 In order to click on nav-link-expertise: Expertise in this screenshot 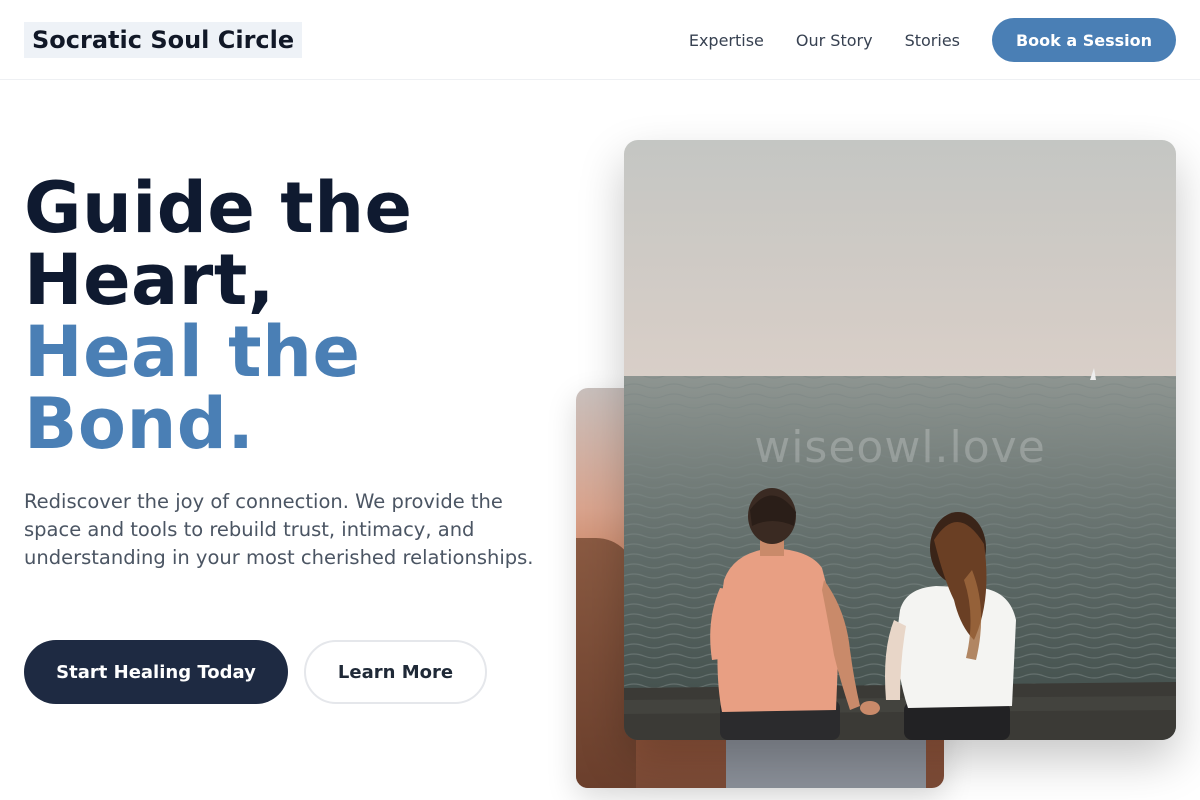, I will do `click(726, 40)`.